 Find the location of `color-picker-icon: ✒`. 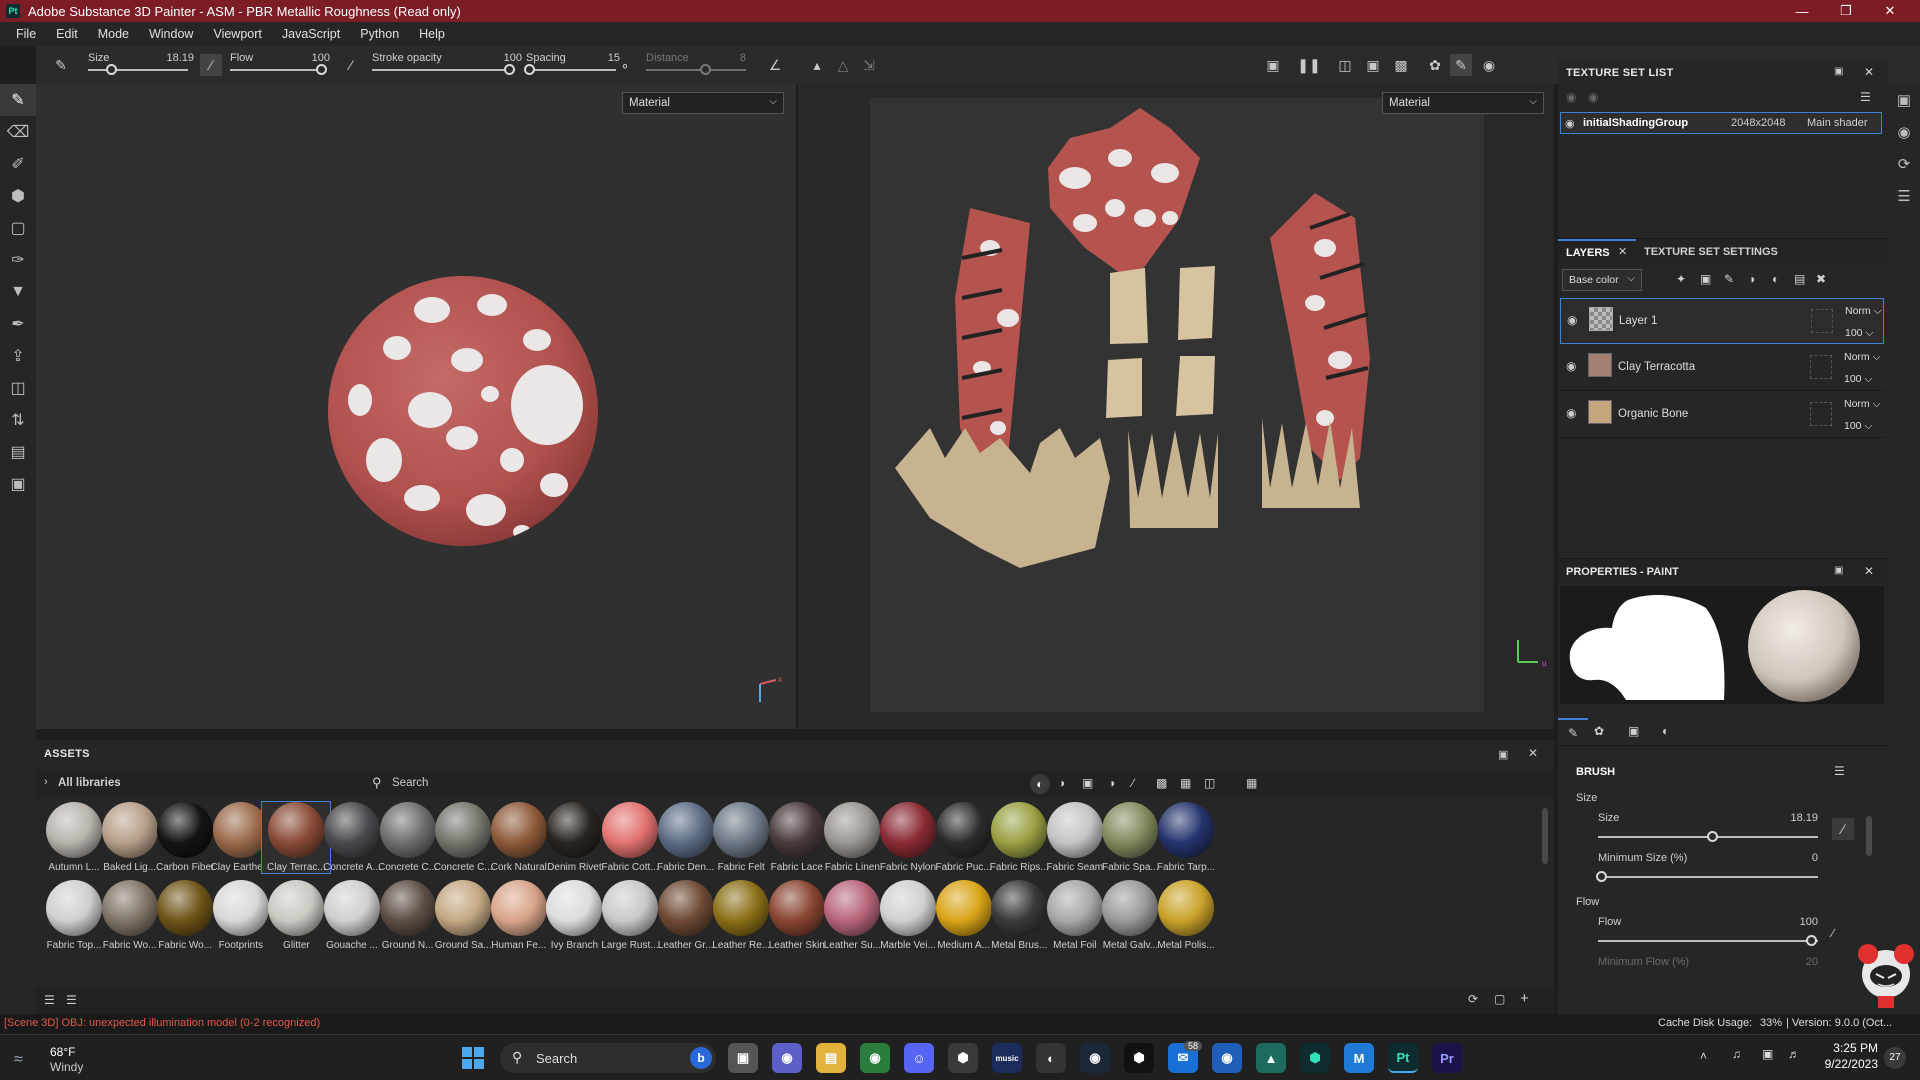

color-picker-icon: ✒ is located at coordinates (18, 324).